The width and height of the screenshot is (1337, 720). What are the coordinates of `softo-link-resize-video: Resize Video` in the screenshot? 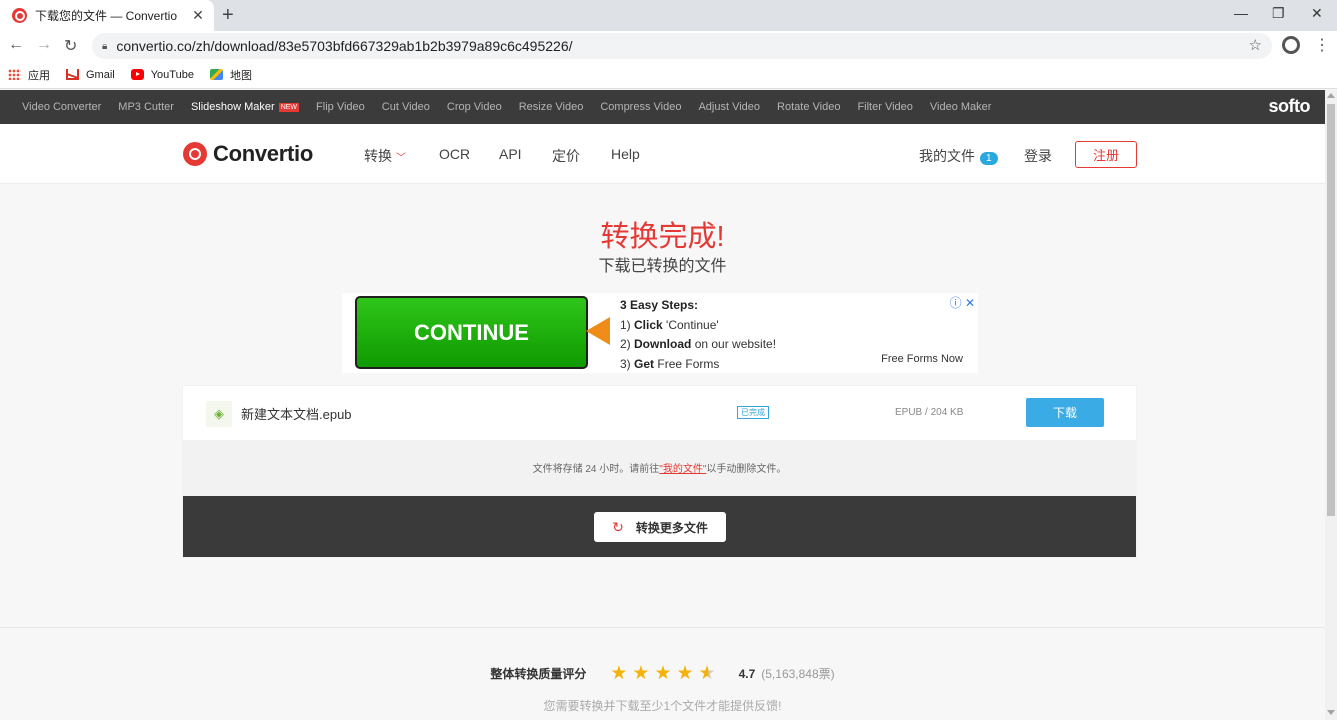 It's located at (551, 107).